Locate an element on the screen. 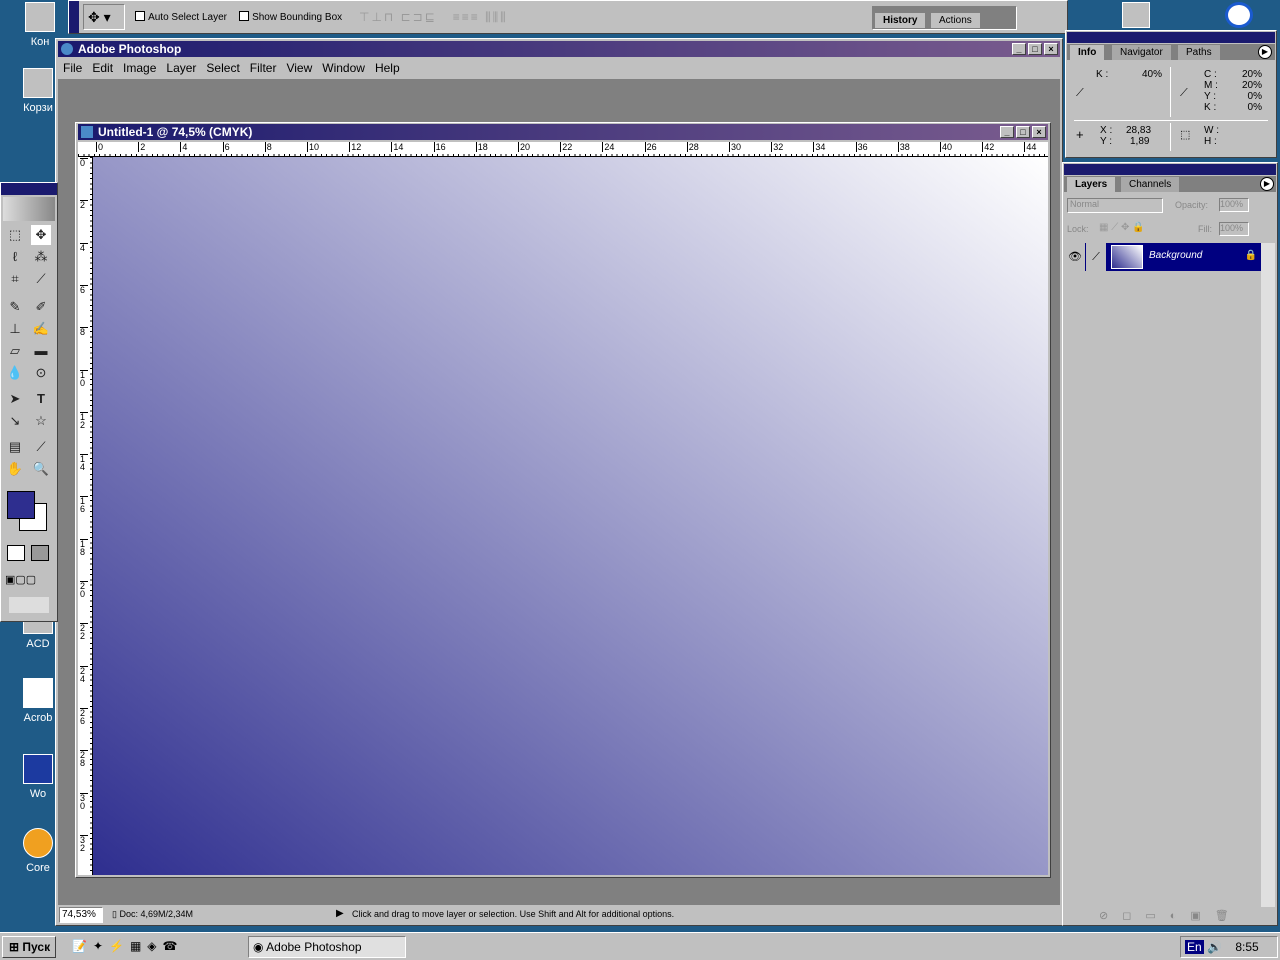 The height and width of the screenshot is (960, 1280). layer-bottom-buttons: ⊘◻▭◐▣🗑 is located at coordinates (1171, 915).